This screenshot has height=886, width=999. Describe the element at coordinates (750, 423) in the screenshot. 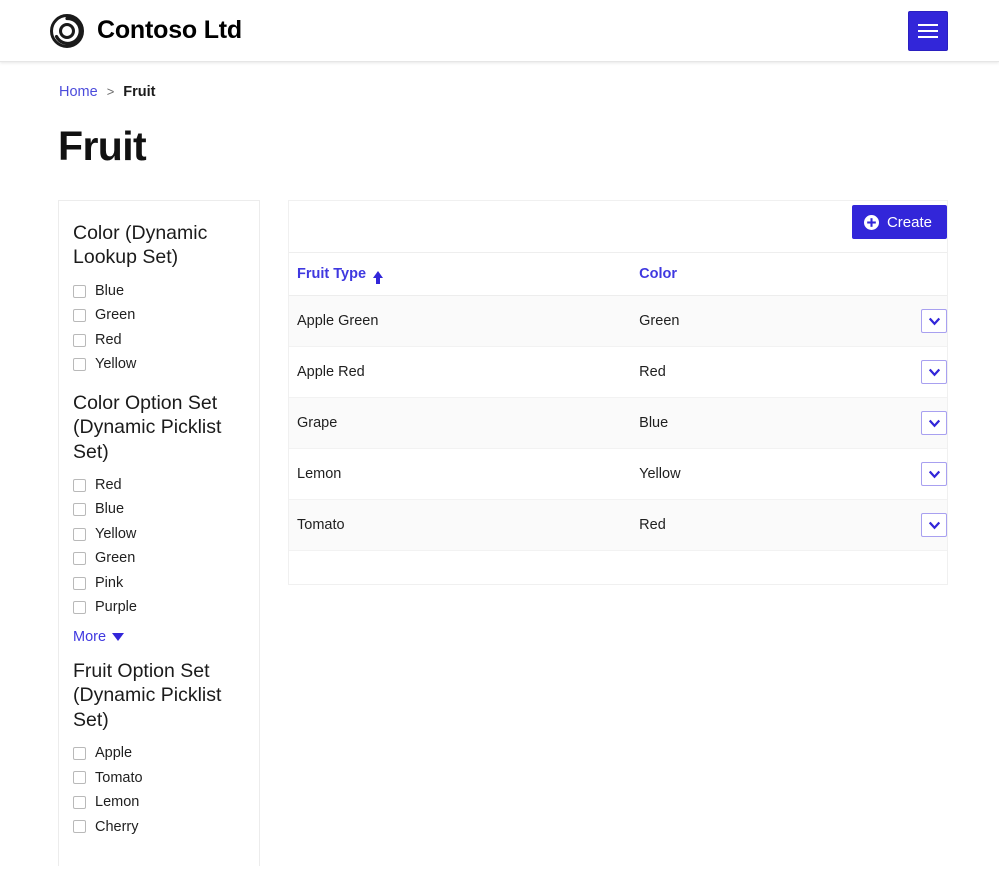

I see `cell-color: Blue` at that location.